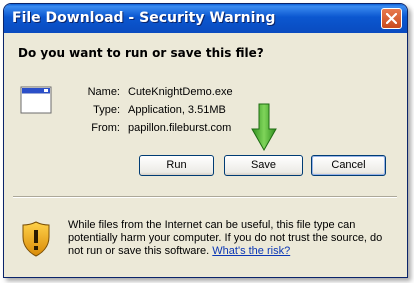 The width and height of the screenshot is (414, 283). I want to click on cancel-button: Cancel, so click(348, 165).